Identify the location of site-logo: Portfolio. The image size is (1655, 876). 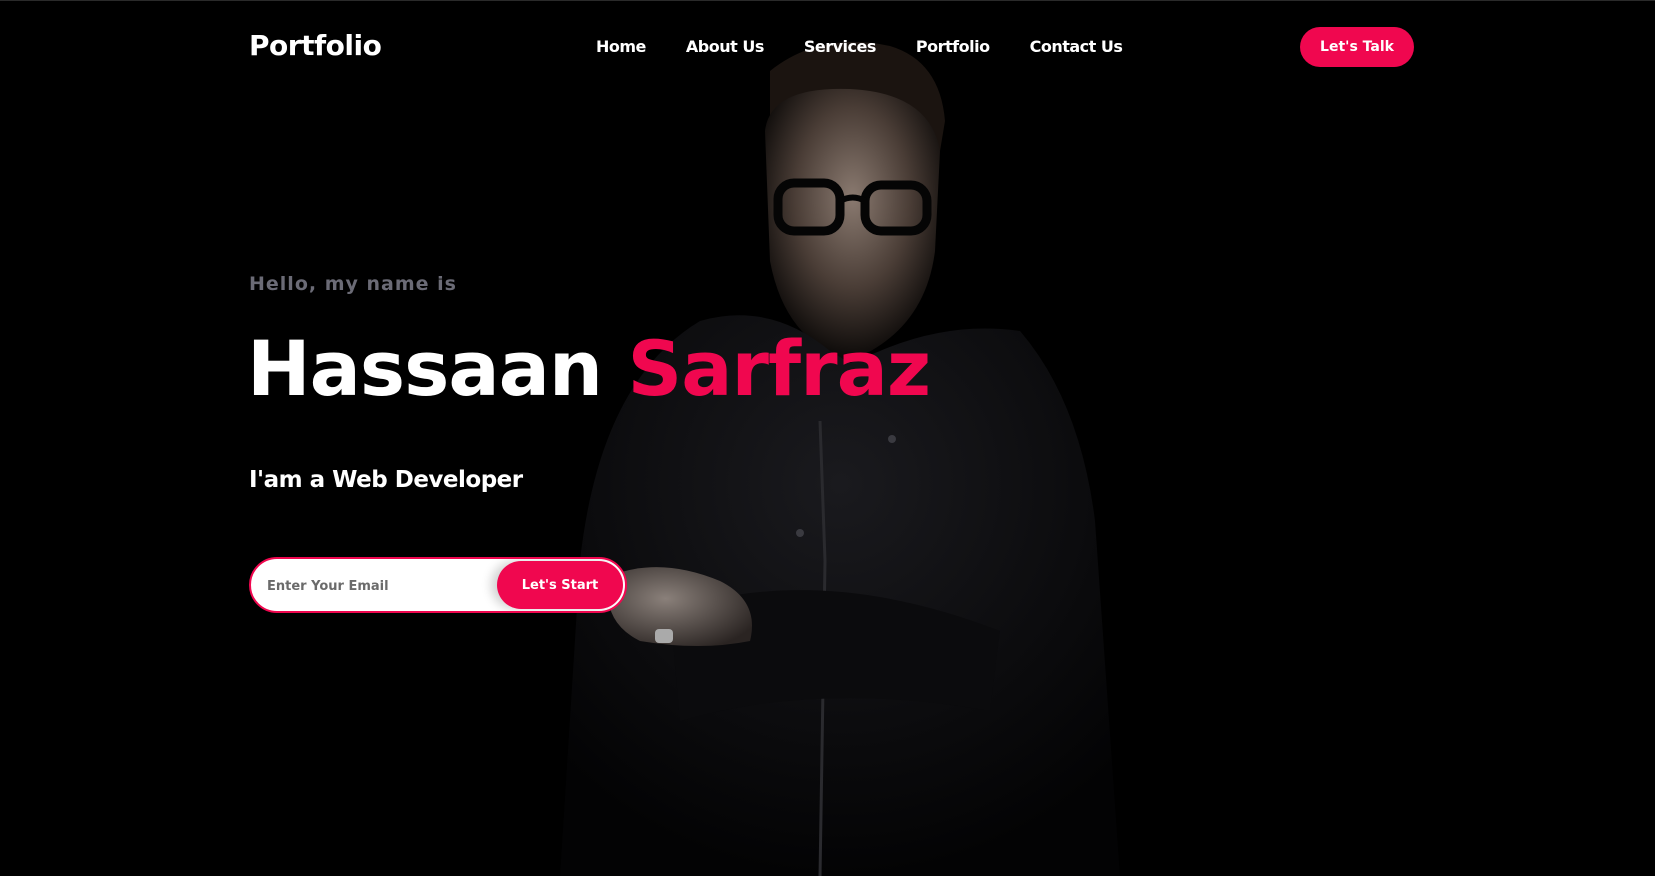
(315, 45).